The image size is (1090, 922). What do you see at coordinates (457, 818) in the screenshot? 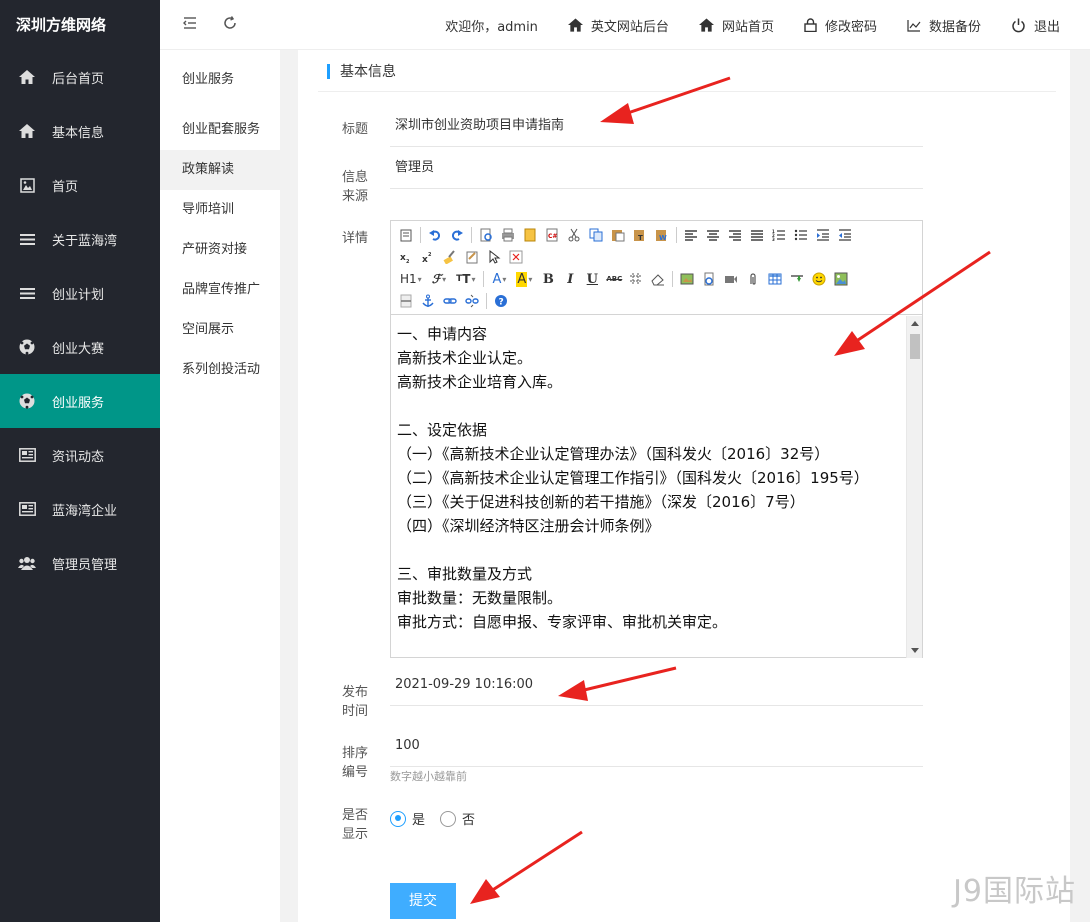
I see `show-no-radio: 否` at bounding box center [457, 818].